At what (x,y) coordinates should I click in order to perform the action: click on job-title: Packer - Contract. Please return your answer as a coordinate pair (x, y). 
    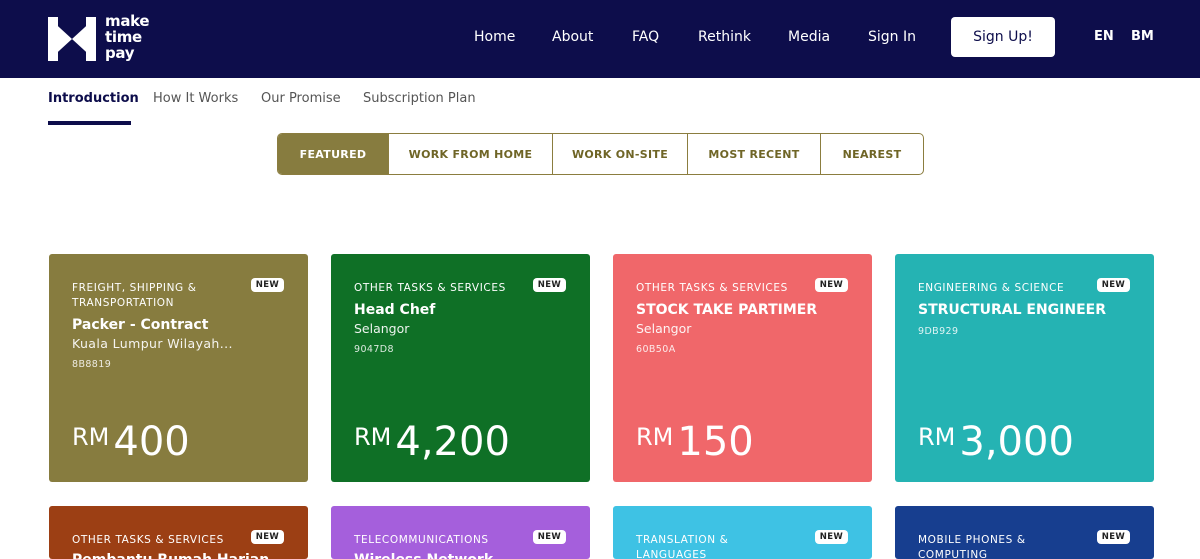
    Looking at the image, I should click on (140, 325).